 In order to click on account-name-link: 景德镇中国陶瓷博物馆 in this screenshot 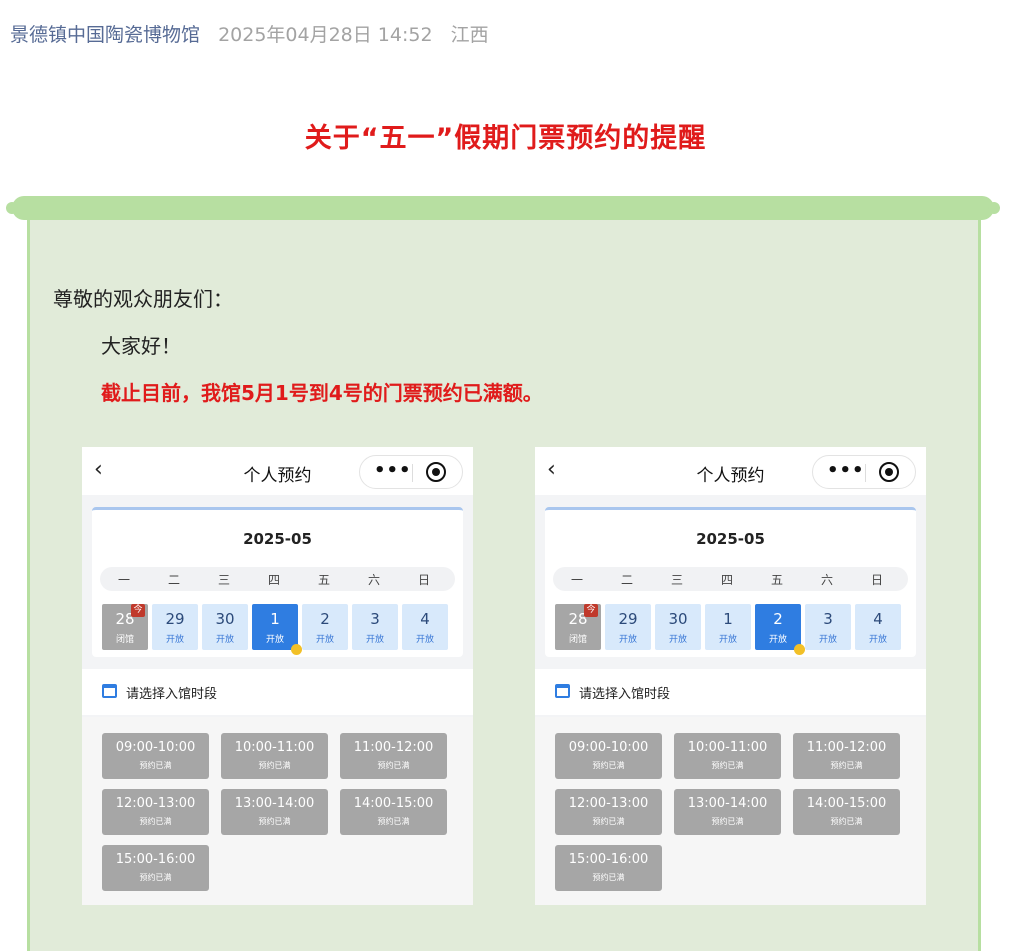, I will do `click(105, 35)`.